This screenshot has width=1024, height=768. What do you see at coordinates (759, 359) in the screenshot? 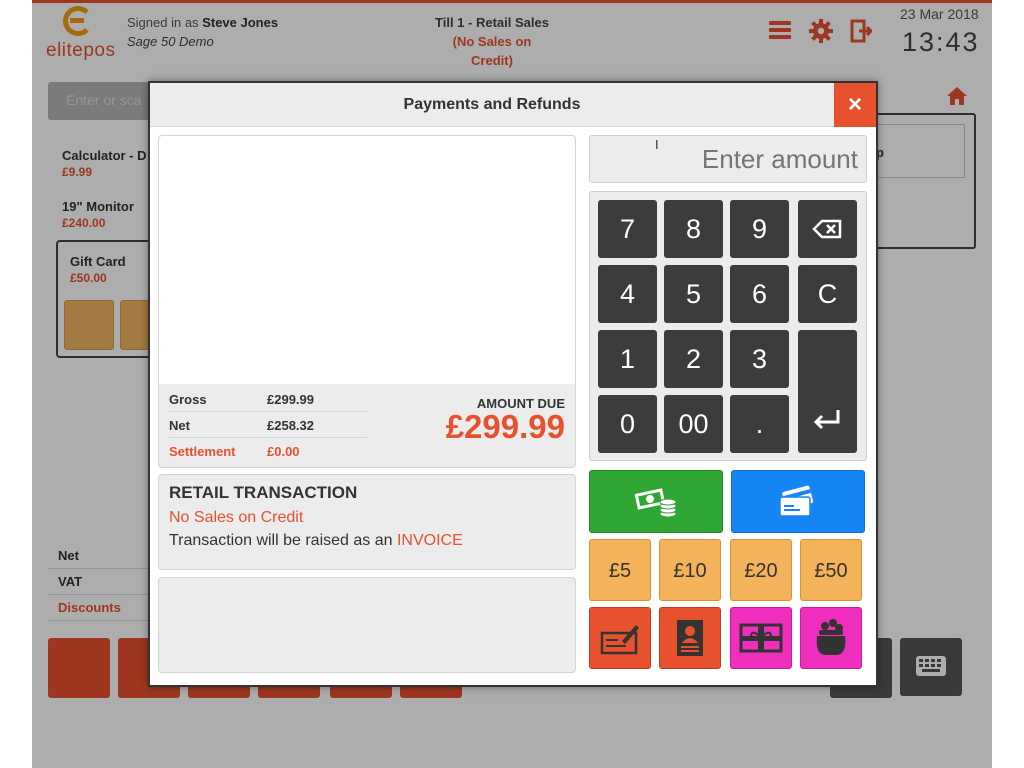
I see `key-3: 3` at bounding box center [759, 359].